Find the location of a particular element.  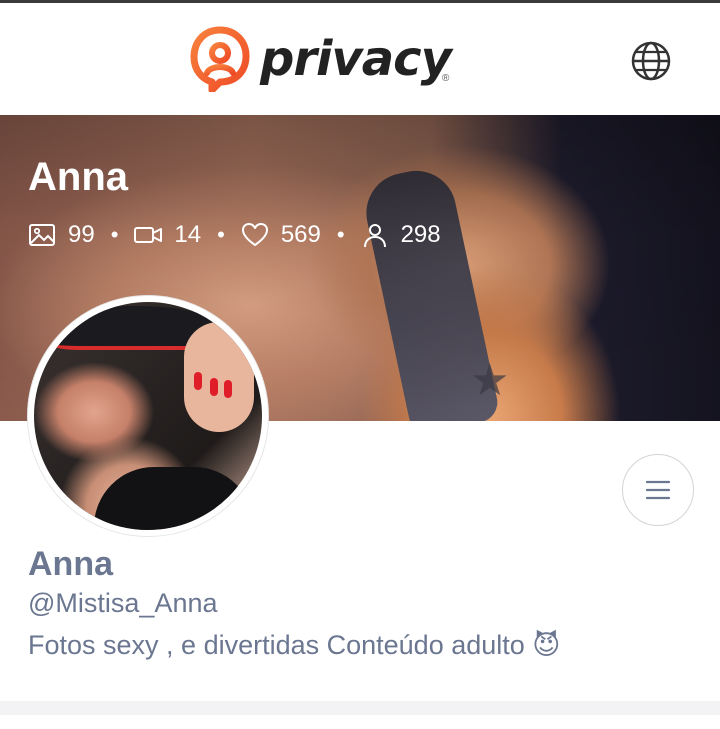

followers-count: 298 is located at coordinates (420, 234).